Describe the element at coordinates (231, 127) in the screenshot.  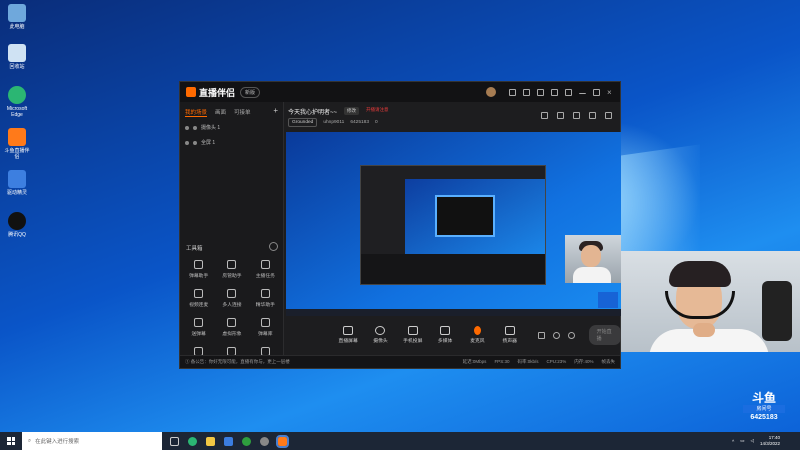
I see `scene-item-camera: 摄像头 1` at that location.